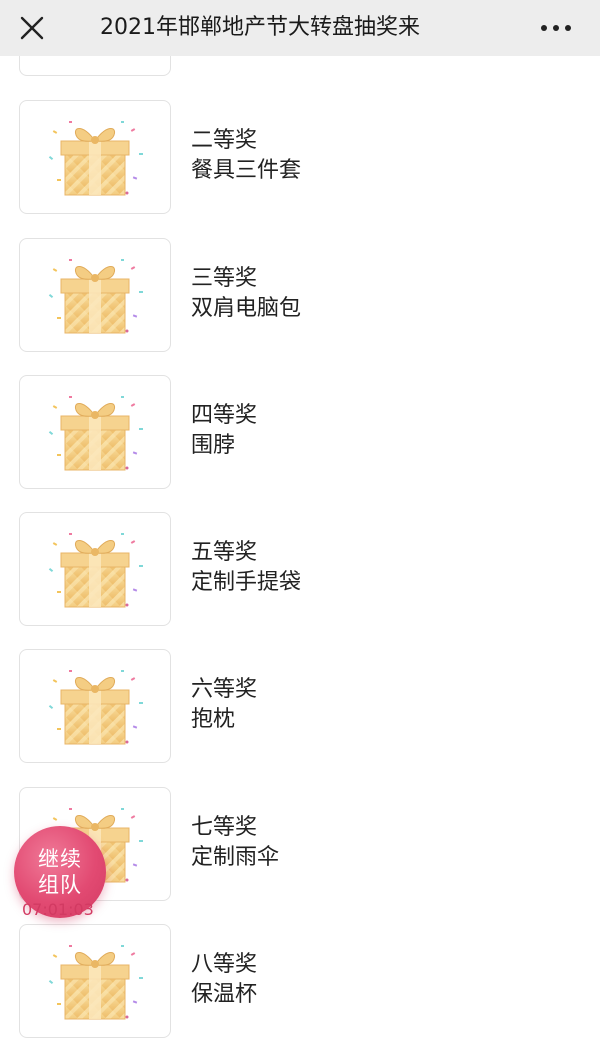 The image size is (600, 1056). Describe the element at coordinates (224, 278) in the screenshot. I see `prize-level: 三等奖` at that location.